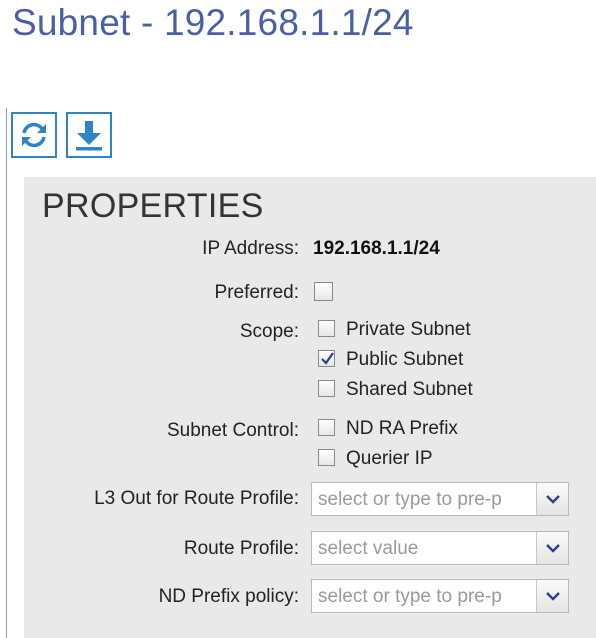 The width and height of the screenshot is (596, 638). What do you see at coordinates (256, 292) in the screenshot?
I see `preferred-label: Preferred:` at bounding box center [256, 292].